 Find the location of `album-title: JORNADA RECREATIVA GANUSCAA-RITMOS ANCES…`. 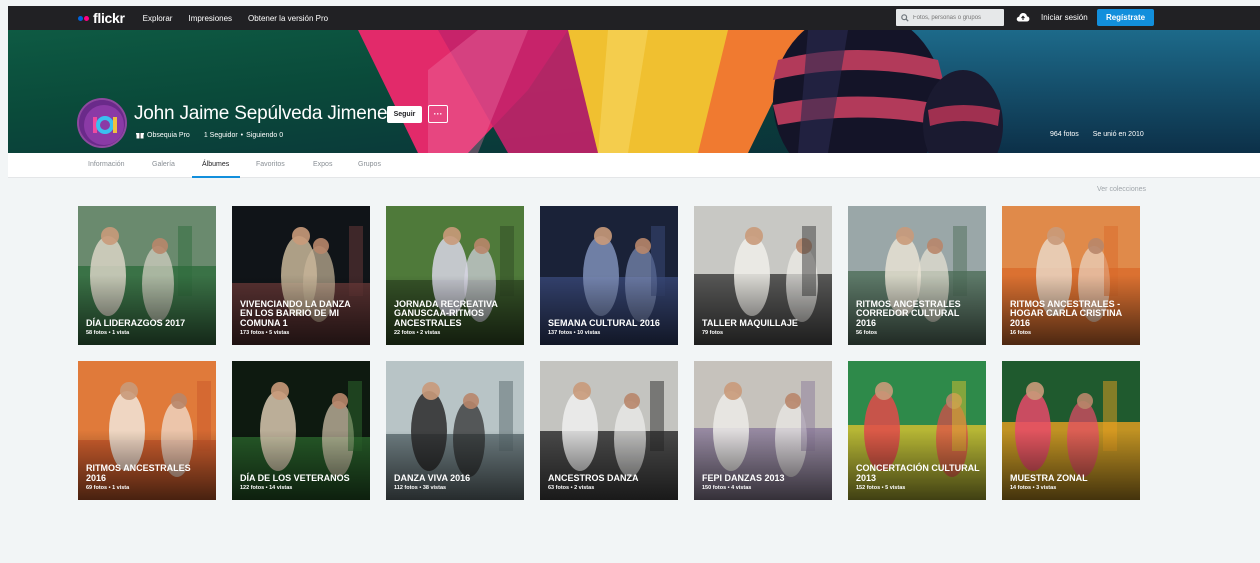

album-title: JORNADA RECREATIVA GANUSCAA-RITMOS ANCES… is located at coordinates (446, 313).